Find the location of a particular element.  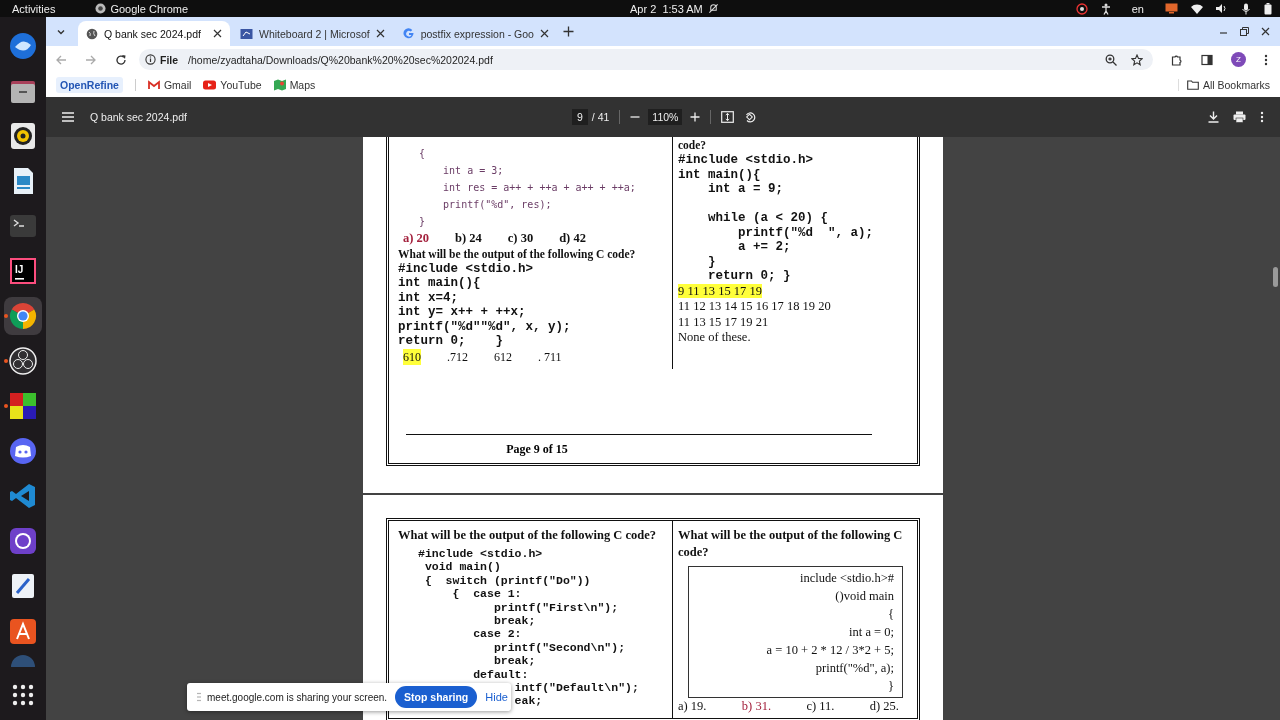

answer-option: None of these. is located at coordinates (714, 337).